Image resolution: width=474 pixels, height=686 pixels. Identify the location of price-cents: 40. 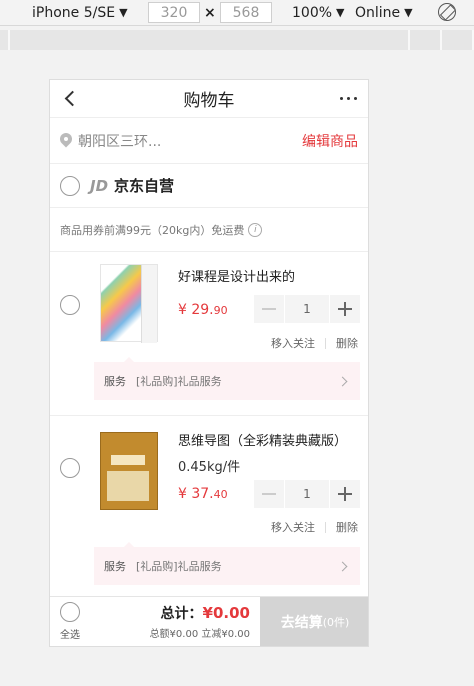
(220, 494).